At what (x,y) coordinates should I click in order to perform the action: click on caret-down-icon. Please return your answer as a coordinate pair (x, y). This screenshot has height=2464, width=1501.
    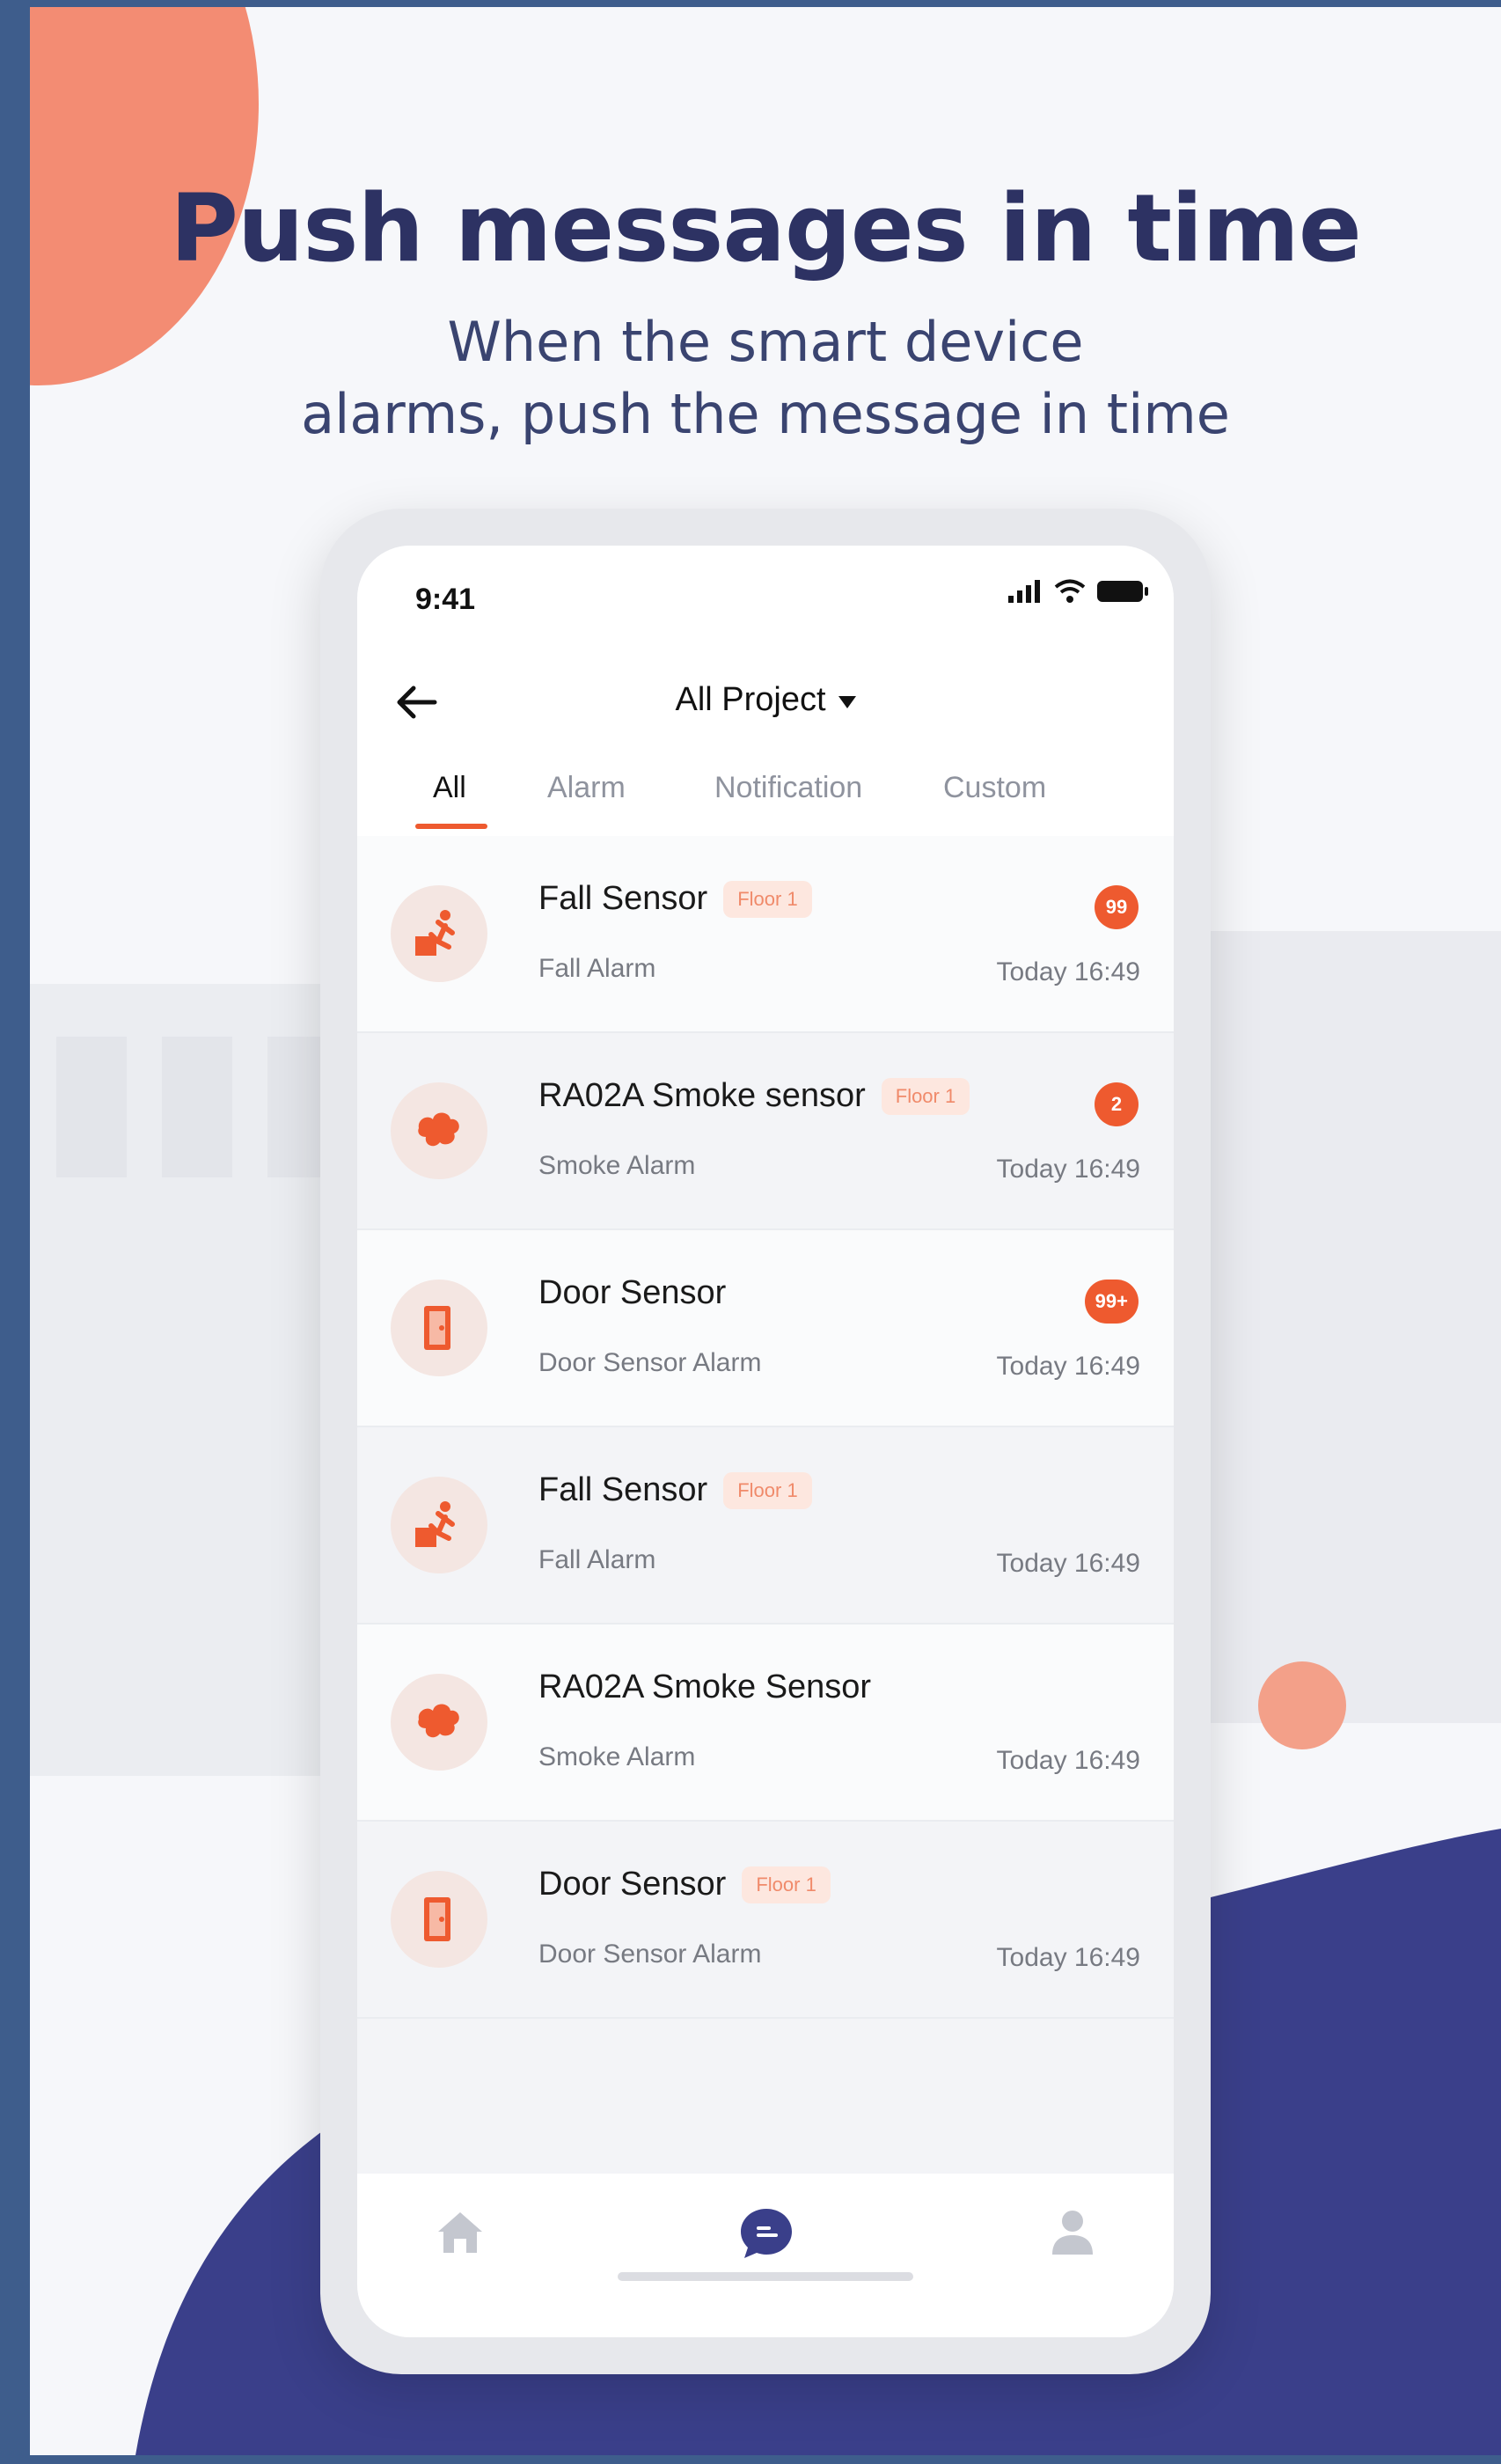
    Looking at the image, I should click on (847, 702).